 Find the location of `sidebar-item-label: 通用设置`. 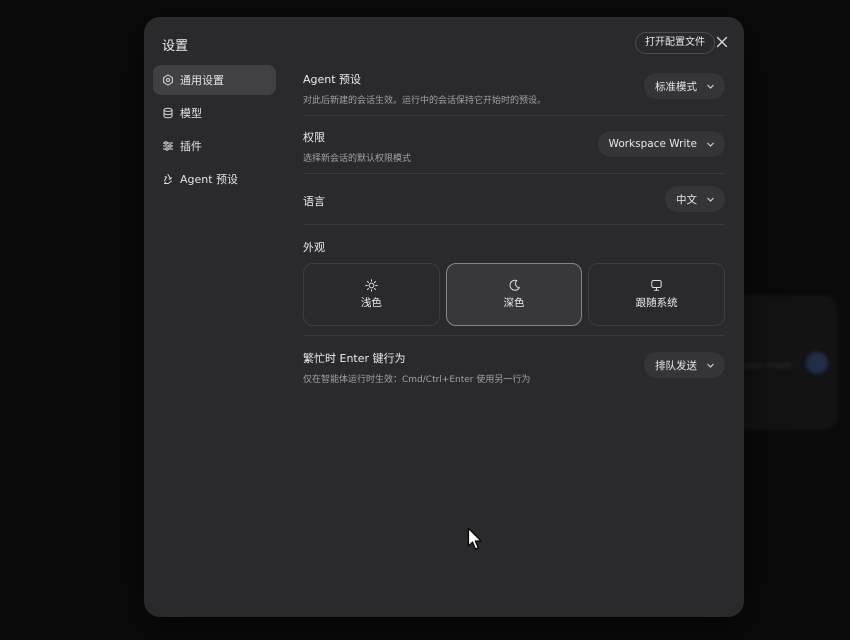

sidebar-item-label: 通用设置 is located at coordinates (202, 80).